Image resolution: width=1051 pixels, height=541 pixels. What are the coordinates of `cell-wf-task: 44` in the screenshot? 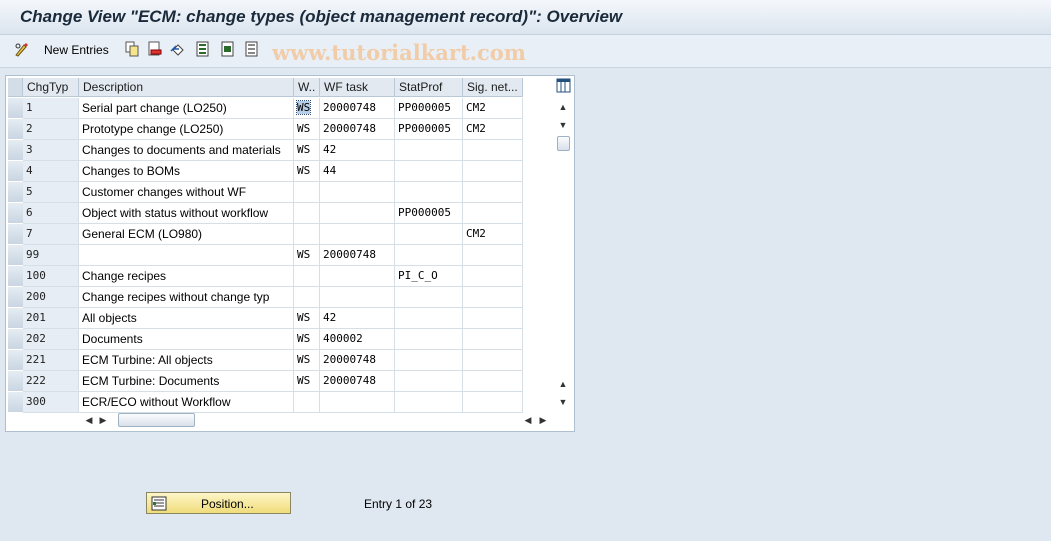 It's located at (357, 171).